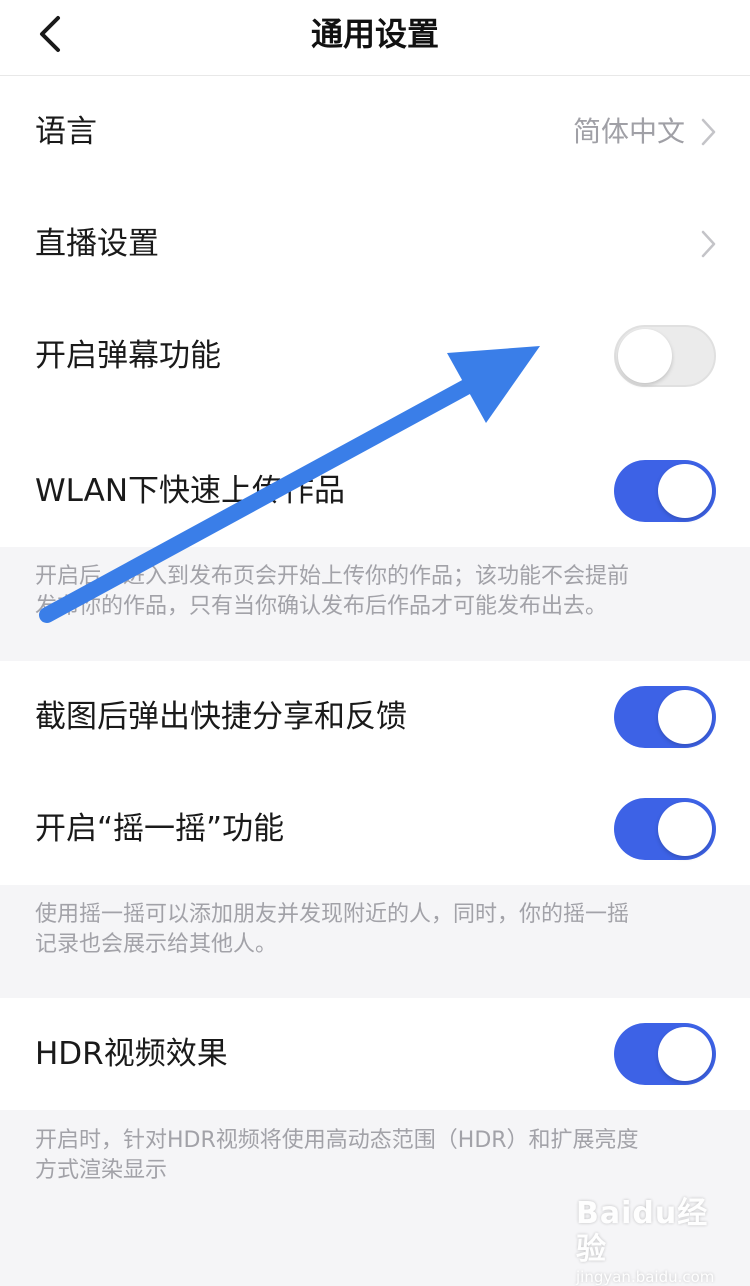 Image resolution: width=750 pixels, height=1286 pixels. Describe the element at coordinates (131, 1054) in the screenshot. I see `hdr-label: HDR视频效果` at that location.